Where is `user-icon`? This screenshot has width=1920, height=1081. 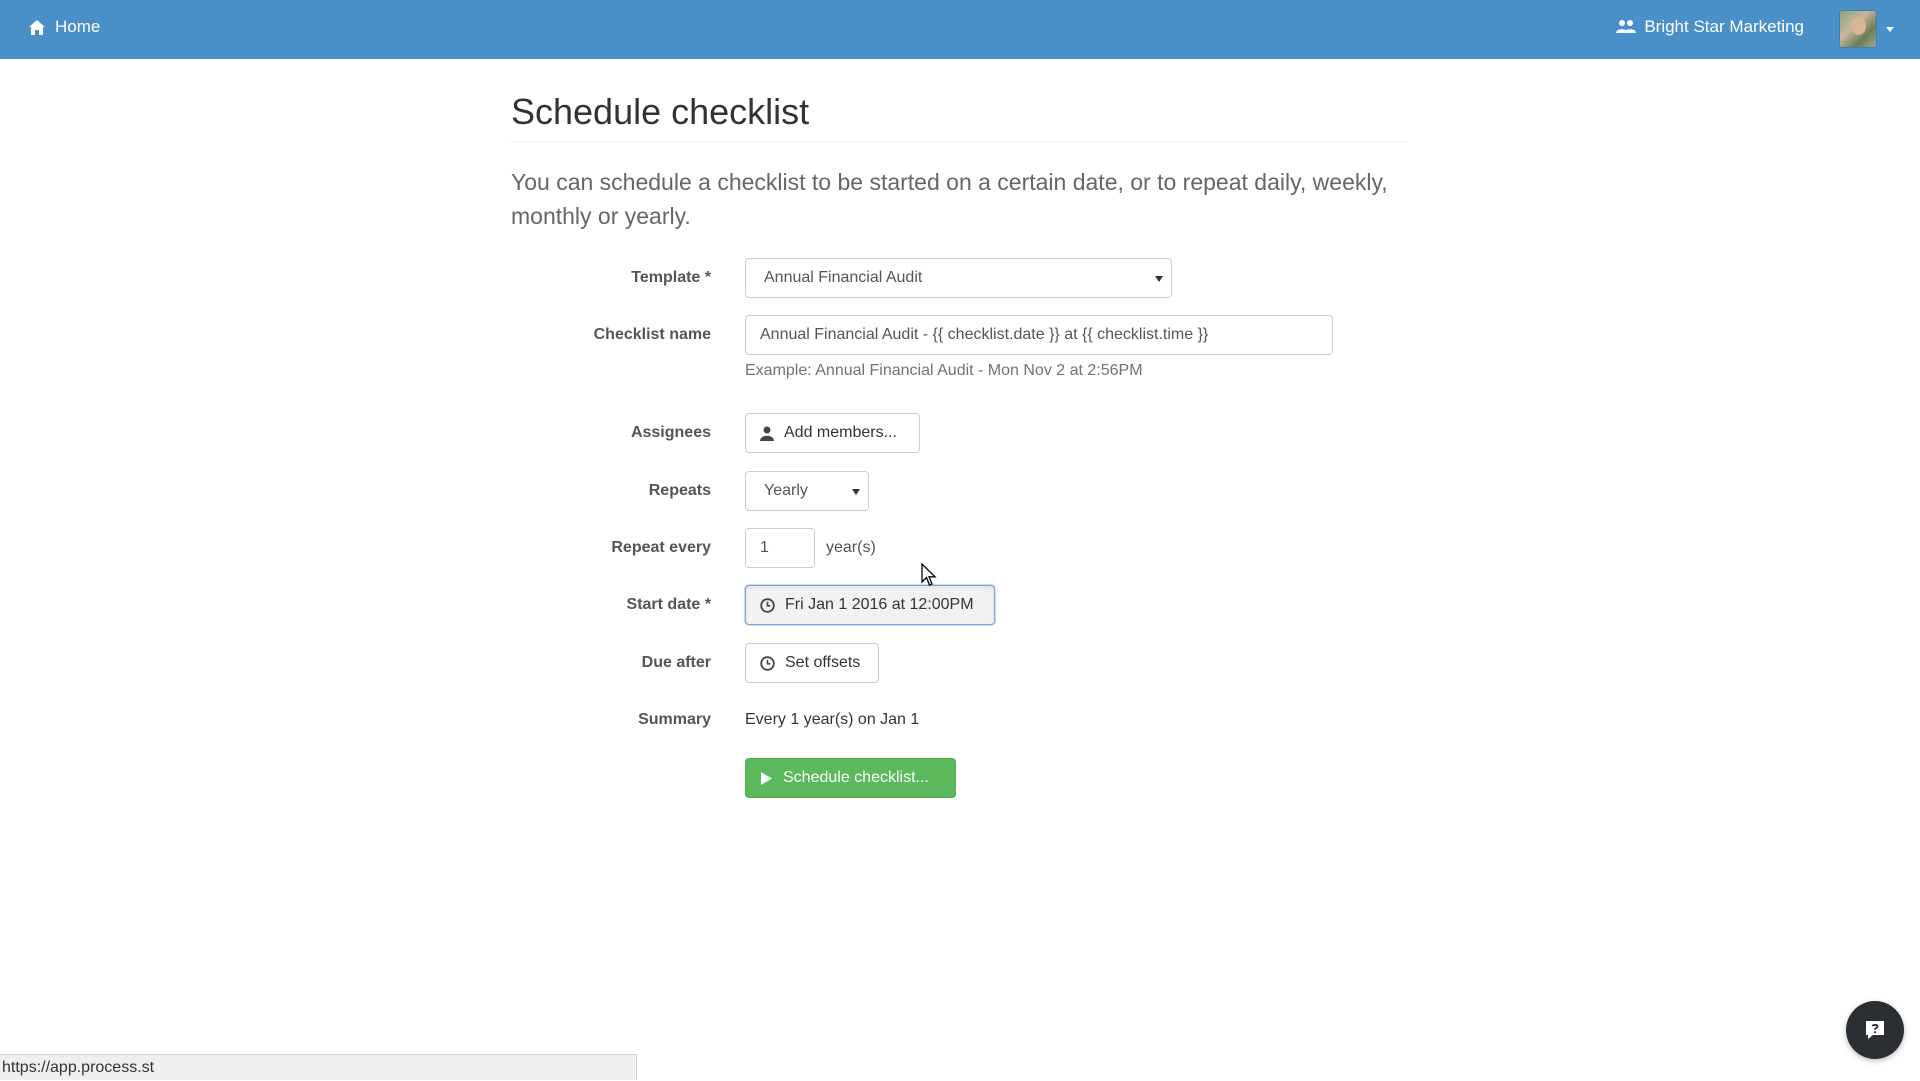 user-icon is located at coordinates (767, 433).